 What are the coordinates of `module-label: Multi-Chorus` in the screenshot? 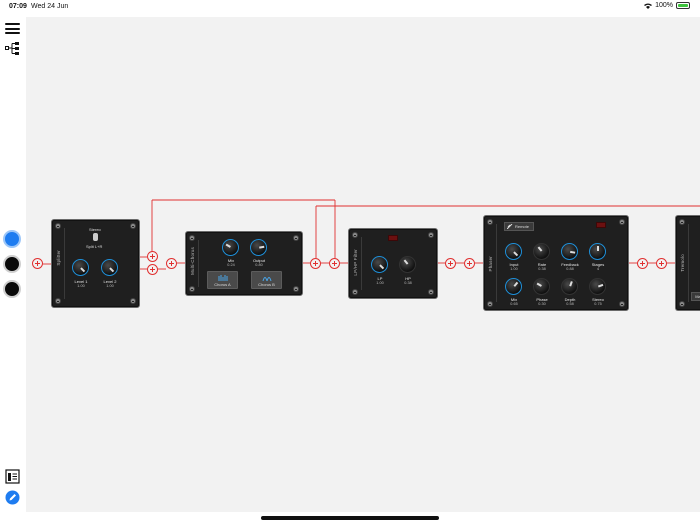 It's located at (192, 261).